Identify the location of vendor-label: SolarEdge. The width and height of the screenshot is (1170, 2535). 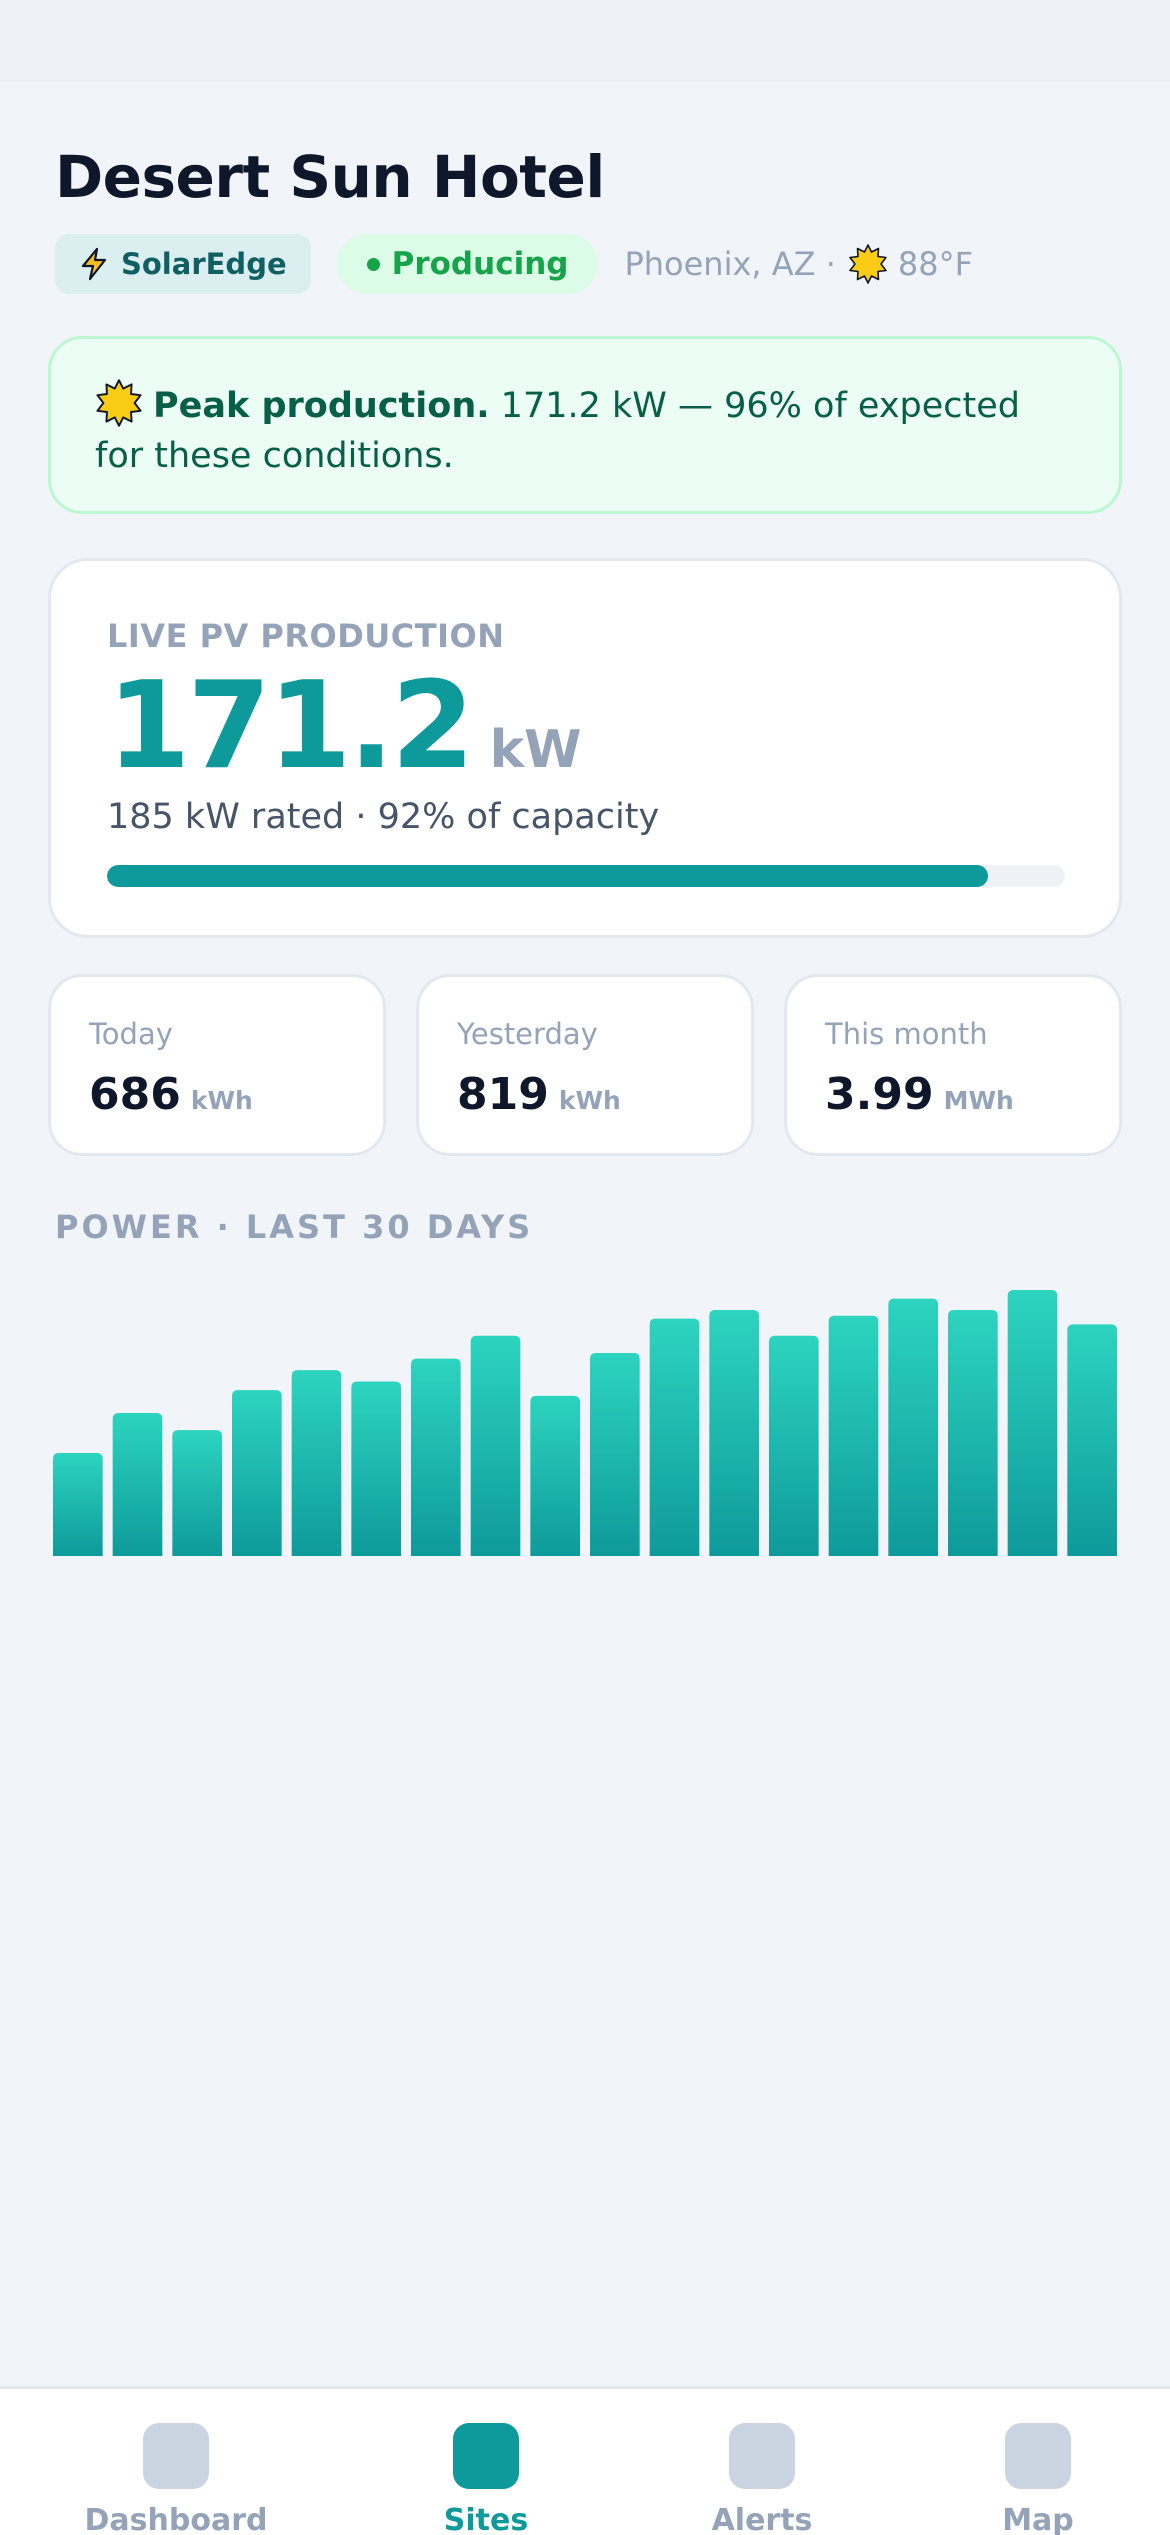
(204, 264).